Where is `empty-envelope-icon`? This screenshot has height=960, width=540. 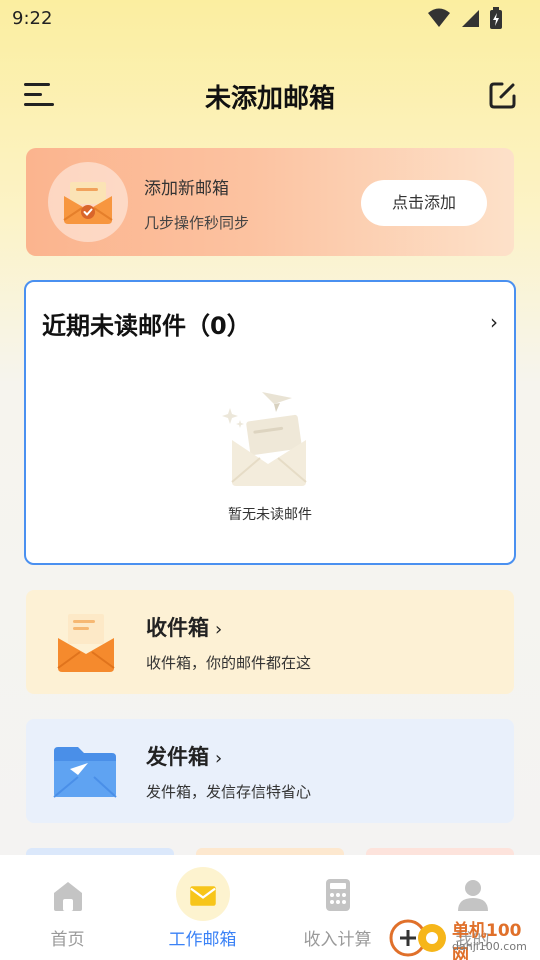 empty-envelope-icon is located at coordinates (264, 439).